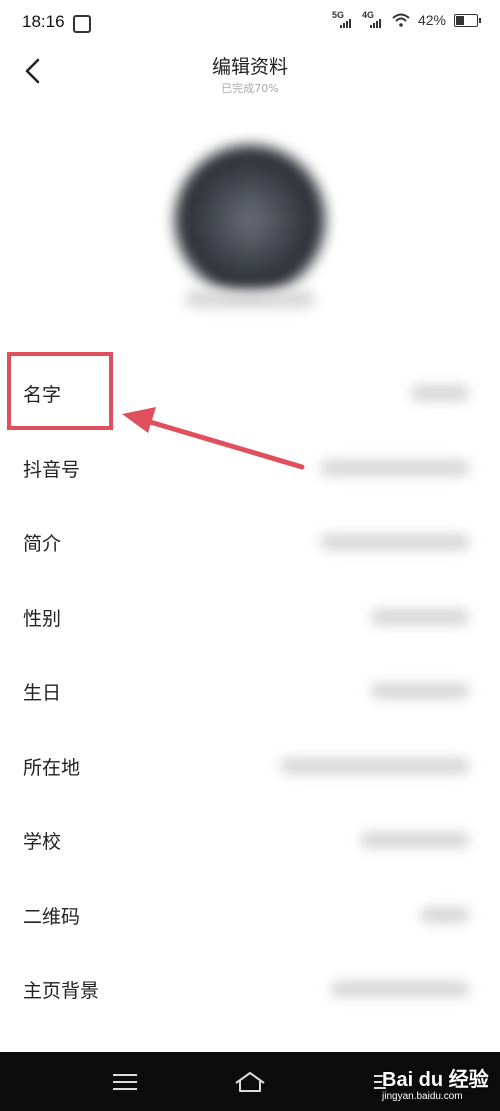  What do you see at coordinates (61, 991) in the screenshot?
I see `row-label: 主页背景` at bounding box center [61, 991].